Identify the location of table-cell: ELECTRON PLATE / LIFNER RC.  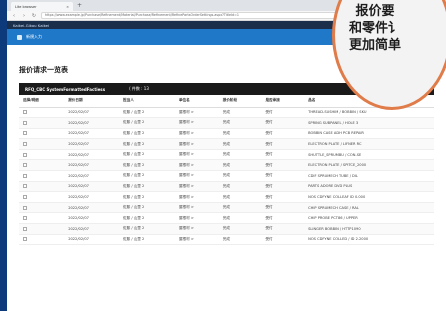
(369, 144).